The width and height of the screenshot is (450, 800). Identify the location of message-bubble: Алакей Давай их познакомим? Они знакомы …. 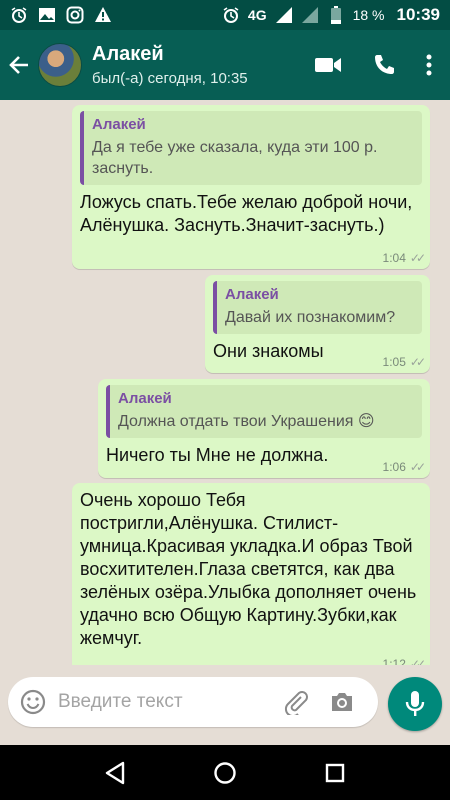
(317, 324).